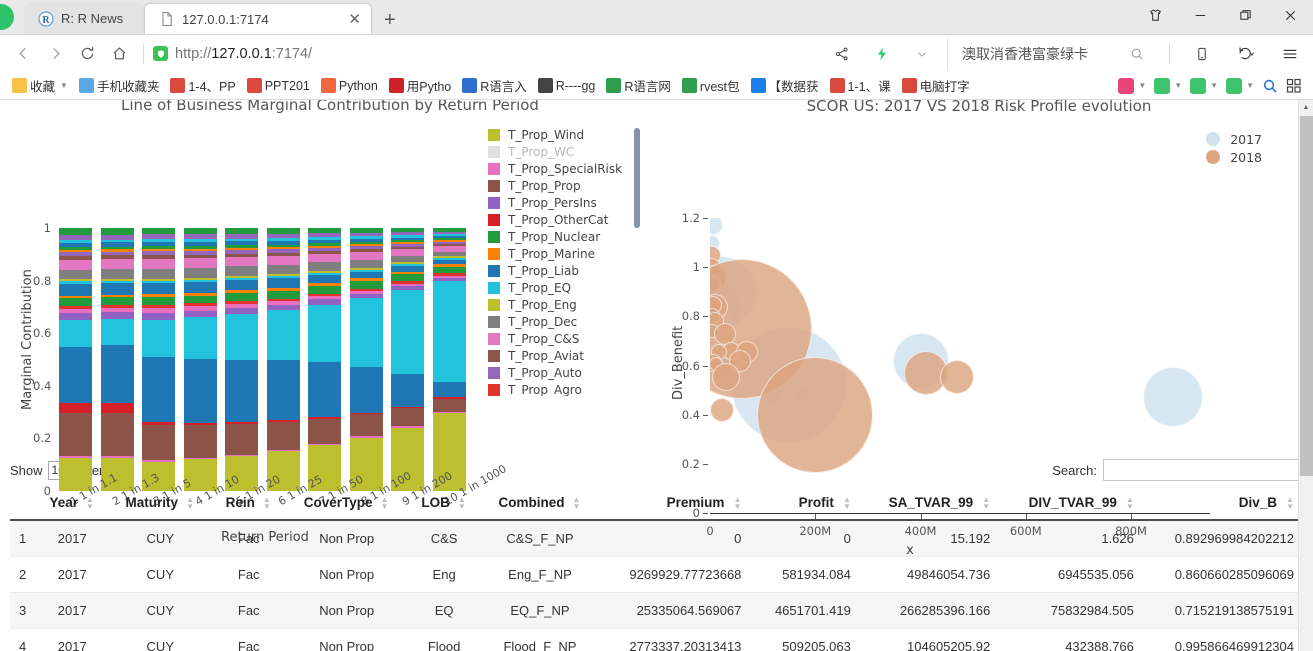  Describe the element at coordinates (119, 85) in the screenshot. I see `bookmark-item: 手机收藏夹` at that location.